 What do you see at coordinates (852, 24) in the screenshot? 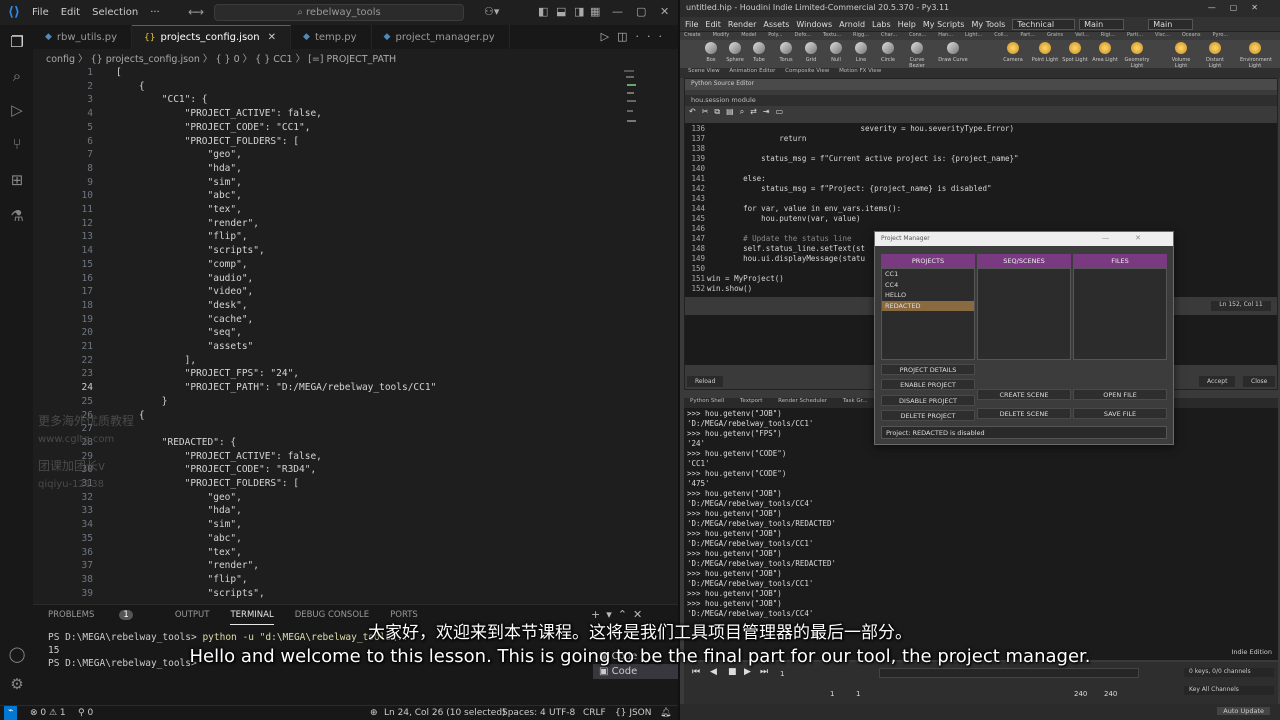
I see `menu-arnold: Arnold` at bounding box center [852, 24].